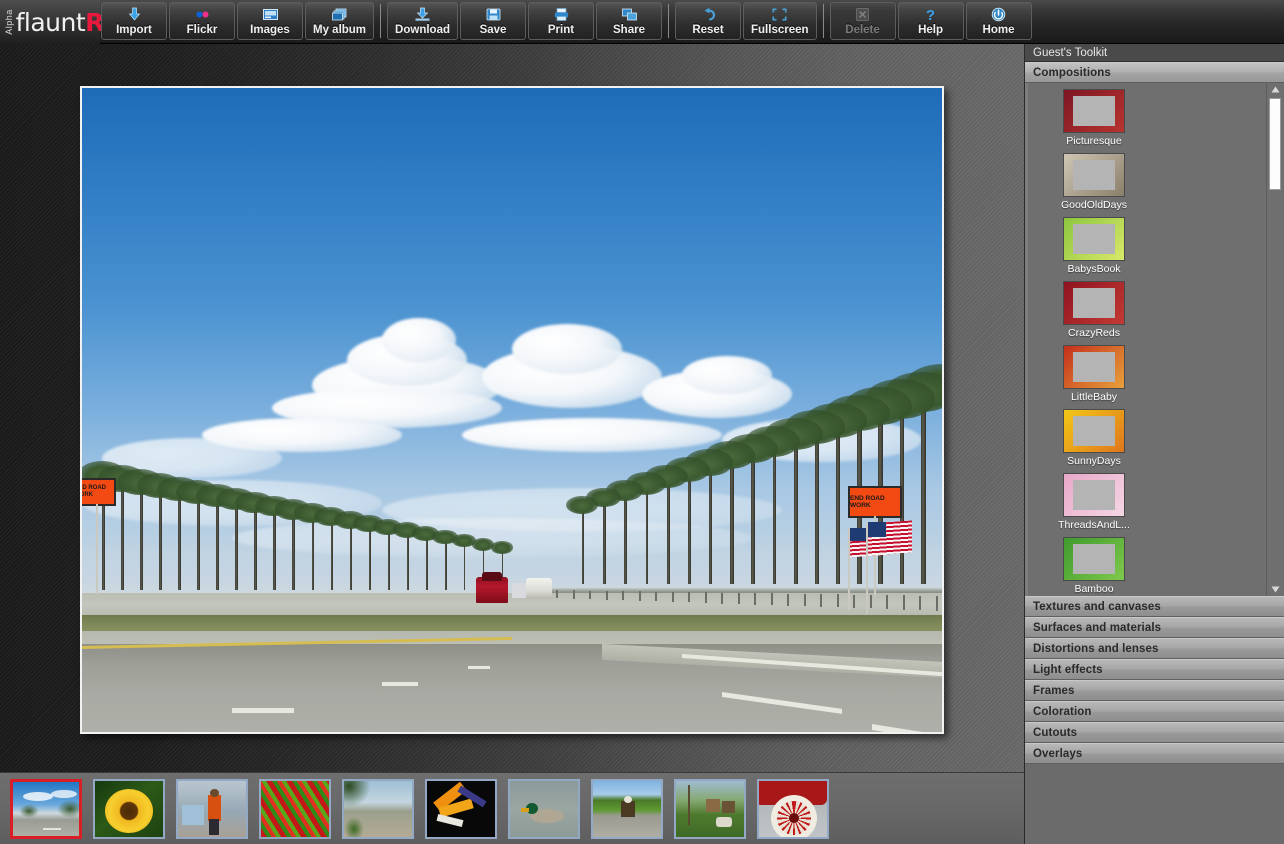  I want to click on flickr-dots-icon, so click(202, 14).